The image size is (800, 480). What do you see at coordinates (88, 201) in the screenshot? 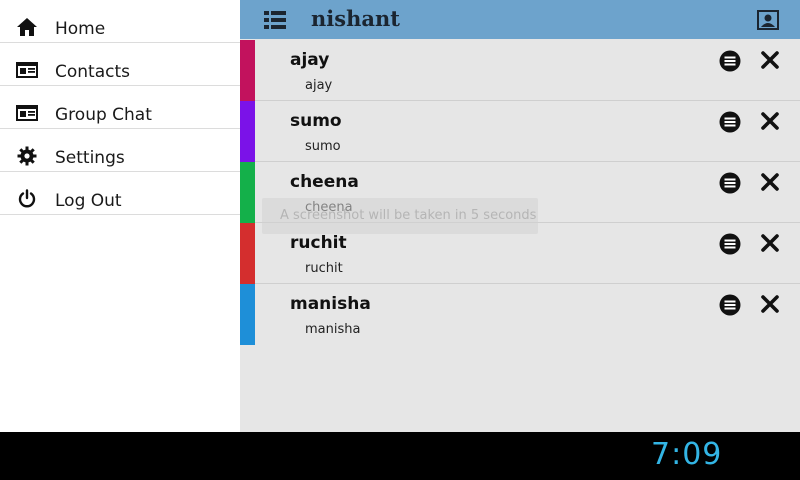
I see `nav-item-label: Log Out` at bounding box center [88, 201].